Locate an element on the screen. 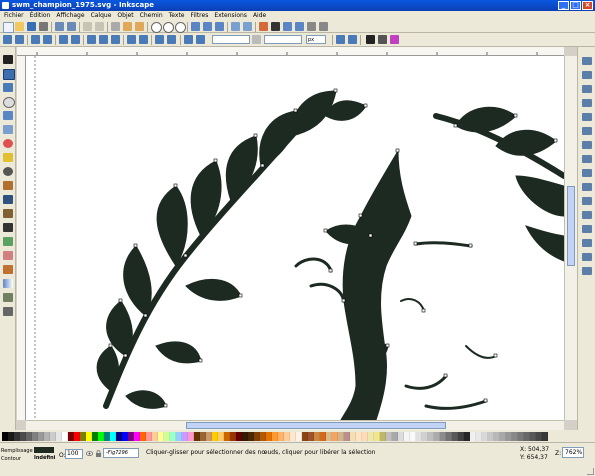 This screenshot has height=476, width=595. save-icon is located at coordinates (31, 26).